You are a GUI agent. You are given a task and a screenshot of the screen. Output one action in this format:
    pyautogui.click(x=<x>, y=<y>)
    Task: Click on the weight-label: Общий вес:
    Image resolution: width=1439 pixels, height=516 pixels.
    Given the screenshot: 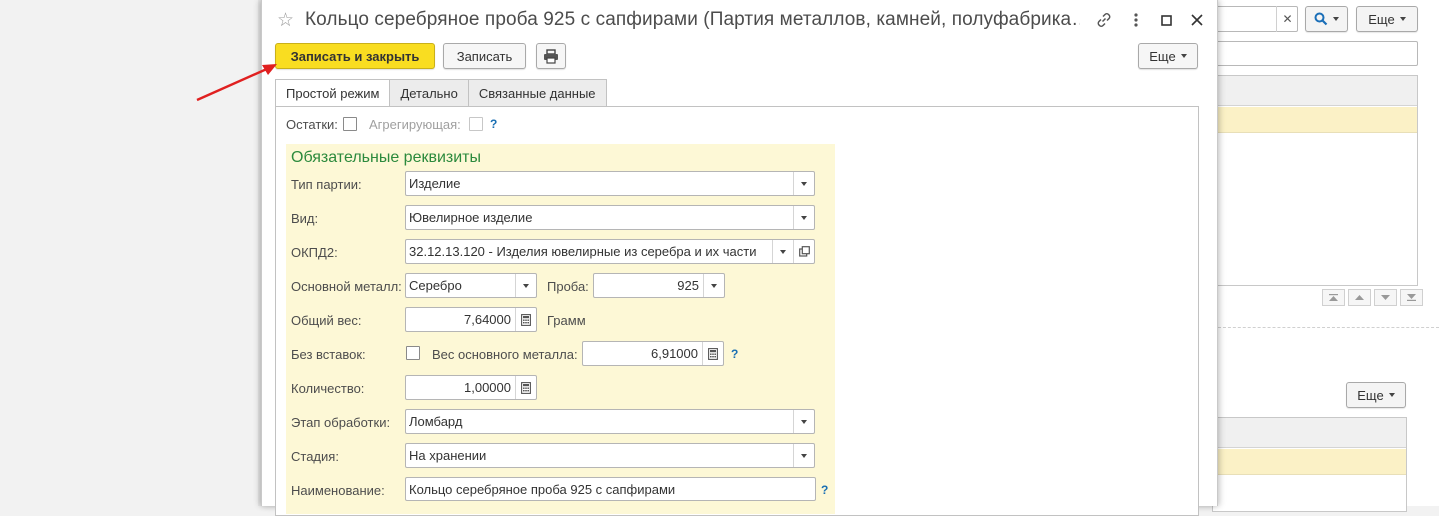 What is the action you would take?
    pyautogui.click(x=326, y=320)
    